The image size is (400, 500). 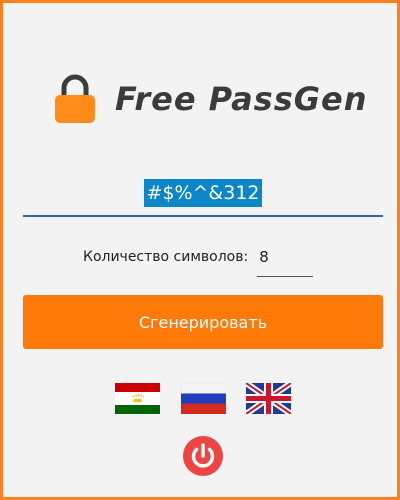 What do you see at coordinates (166, 257) in the screenshot?
I see `length-label: Количество символов:` at bounding box center [166, 257].